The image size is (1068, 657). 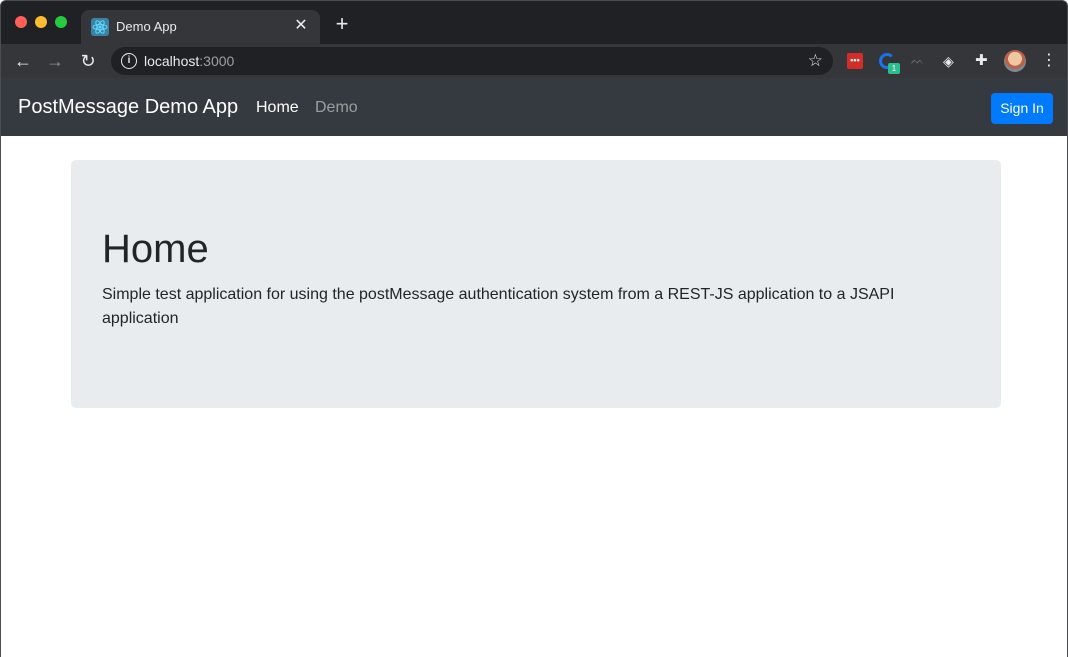 What do you see at coordinates (55, 61) in the screenshot?
I see `forward-arrow-icon: →` at bounding box center [55, 61].